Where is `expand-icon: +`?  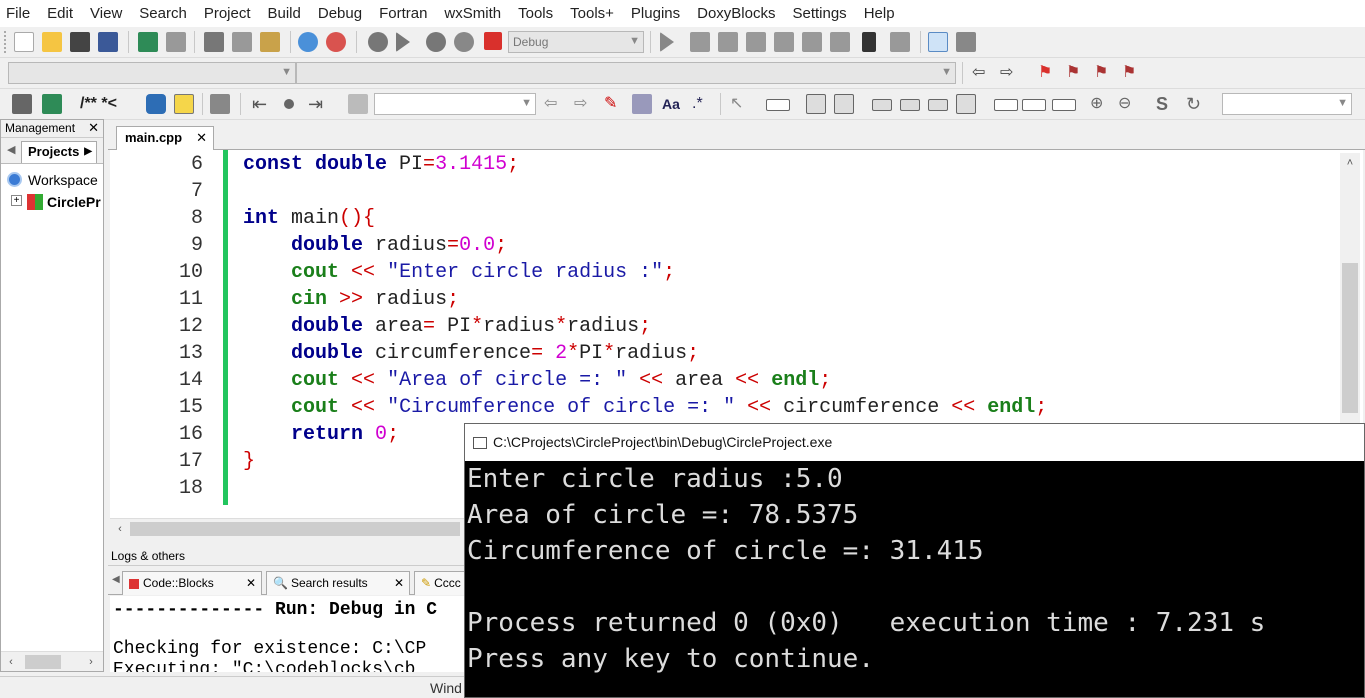 expand-icon: + is located at coordinates (16, 200).